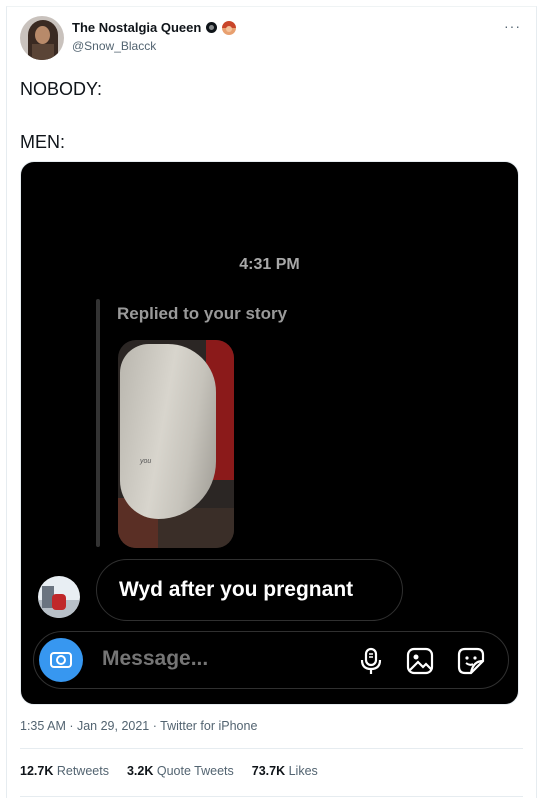 The image size is (543, 800). Describe the element at coordinates (61, 89) in the screenshot. I see `tweet-text-line-1: NOBODY:` at that location.